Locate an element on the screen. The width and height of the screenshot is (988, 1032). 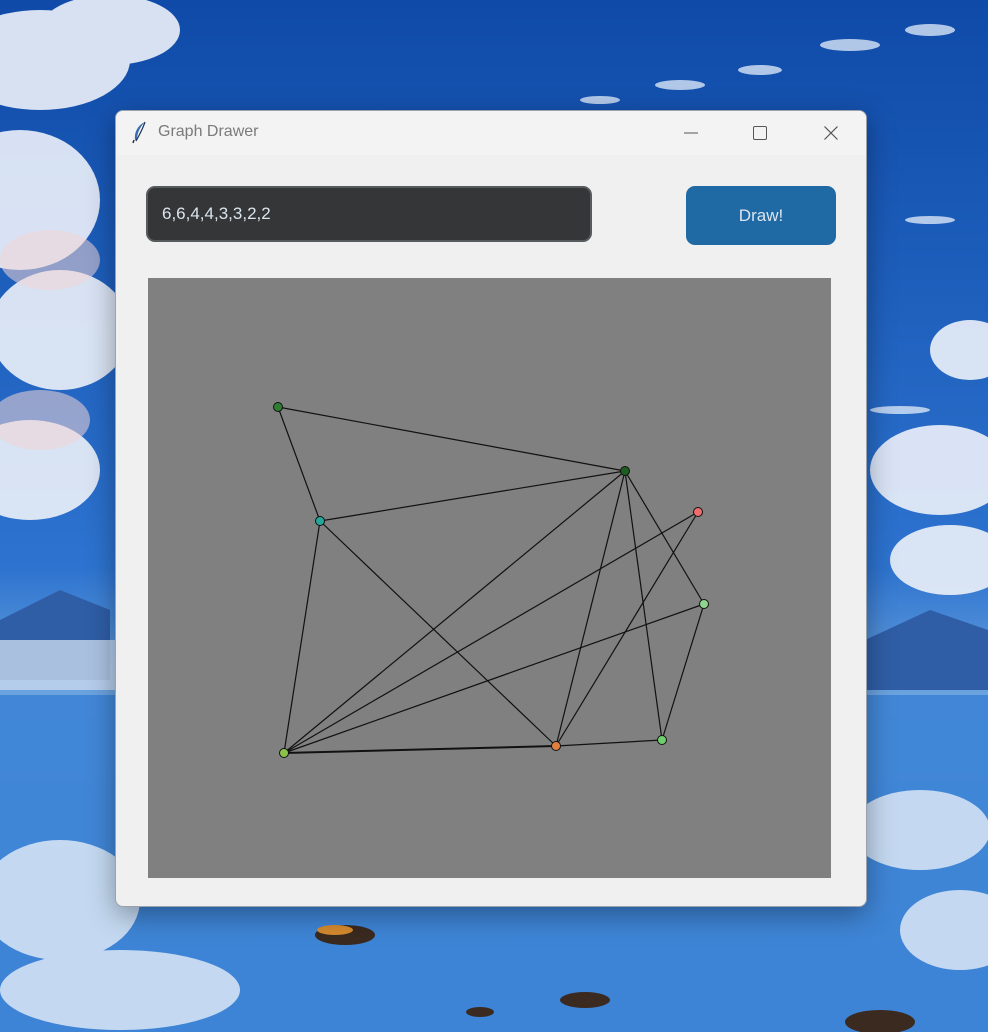
maximize-icon is located at coordinates (760, 133).